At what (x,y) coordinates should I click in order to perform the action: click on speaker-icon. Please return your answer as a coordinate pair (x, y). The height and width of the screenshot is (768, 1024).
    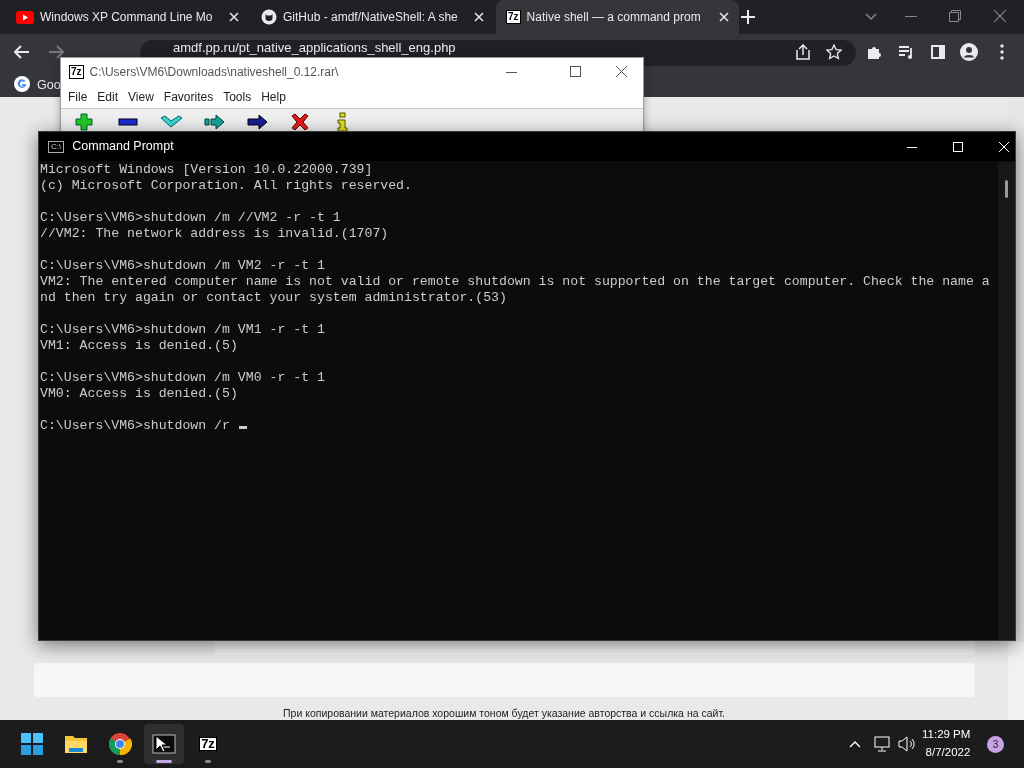
    Looking at the image, I should click on (907, 744).